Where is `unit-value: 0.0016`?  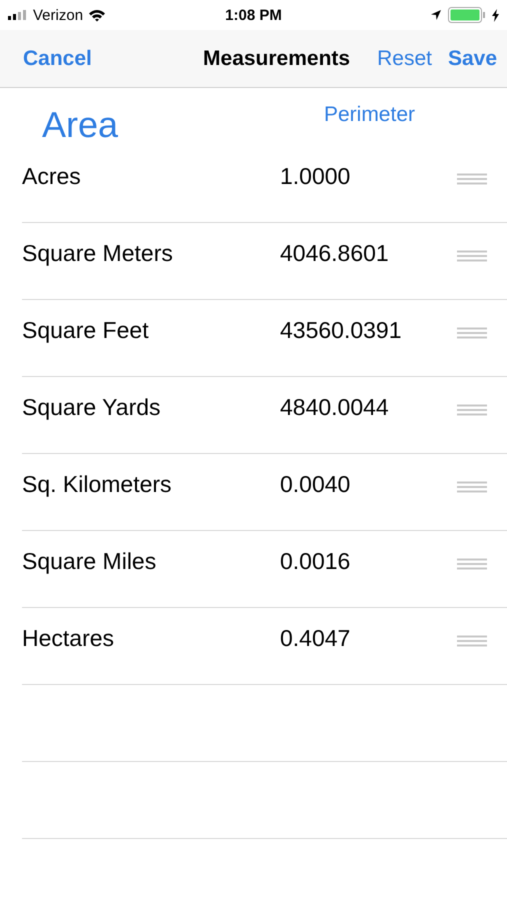
unit-value: 0.0016 is located at coordinates (316, 561).